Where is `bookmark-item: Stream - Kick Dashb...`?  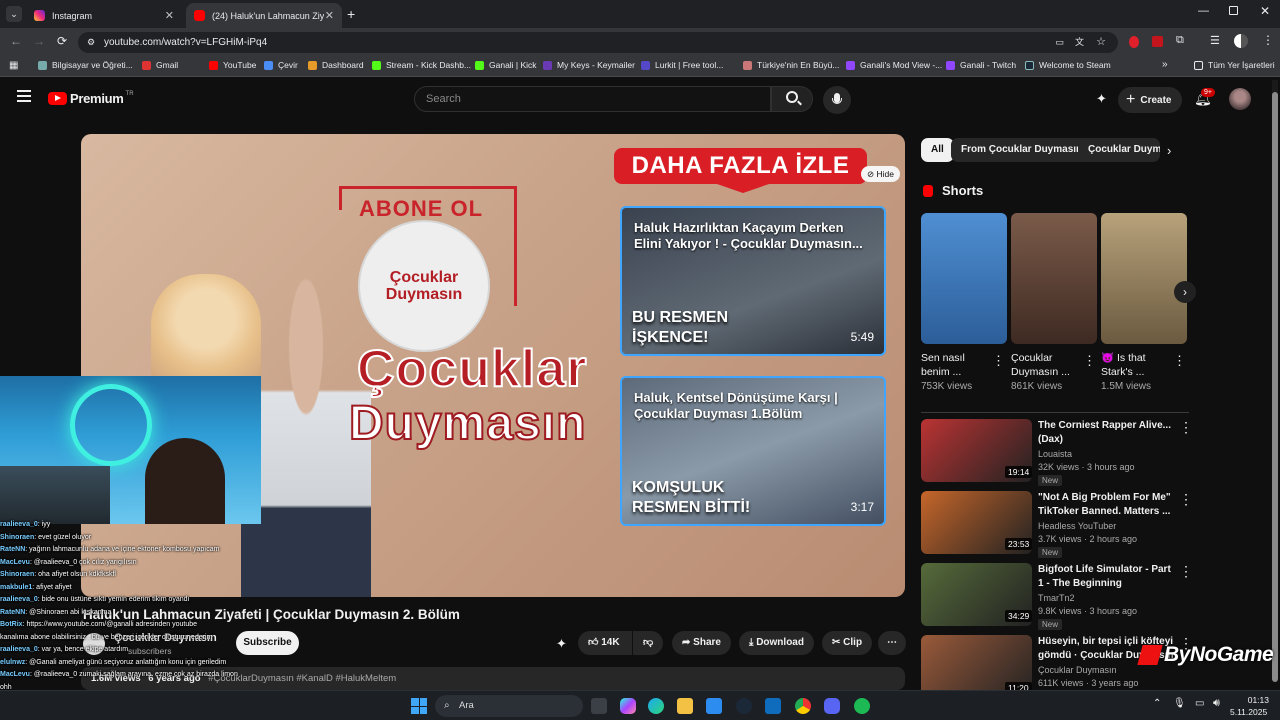 bookmark-item: Stream - Kick Dashb... is located at coordinates (421, 65).